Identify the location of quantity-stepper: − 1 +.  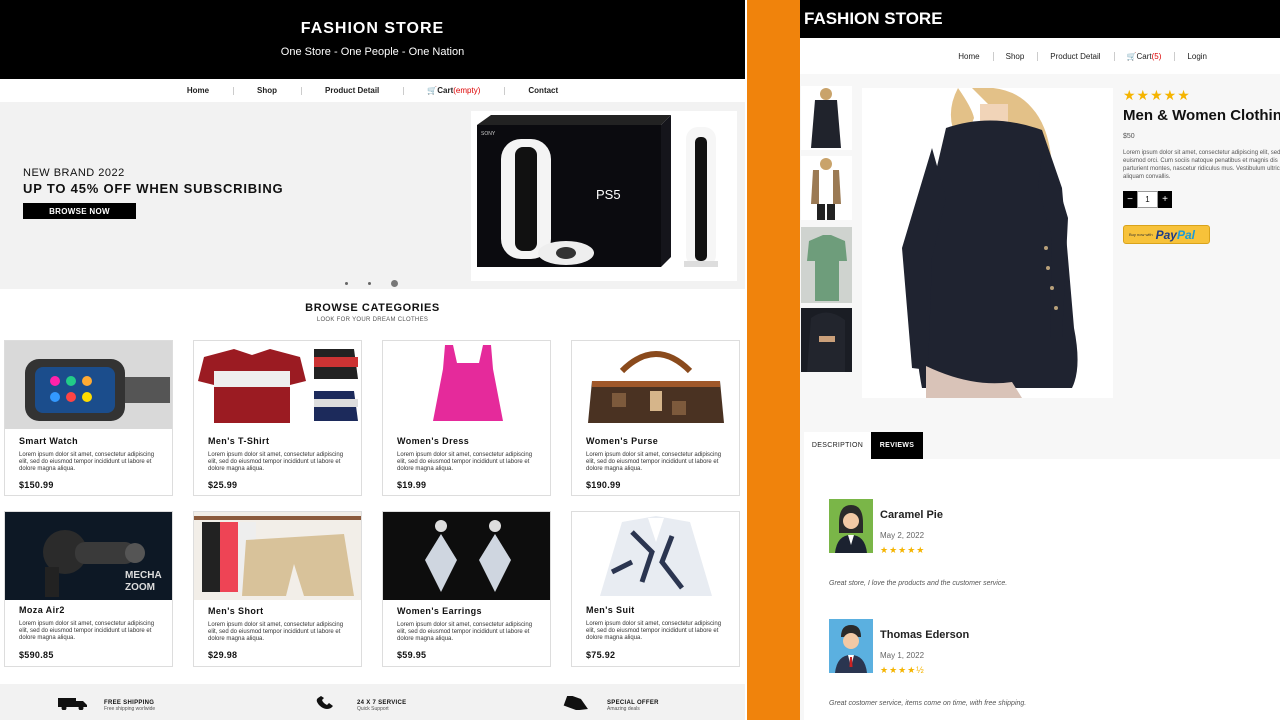
(1147, 199).